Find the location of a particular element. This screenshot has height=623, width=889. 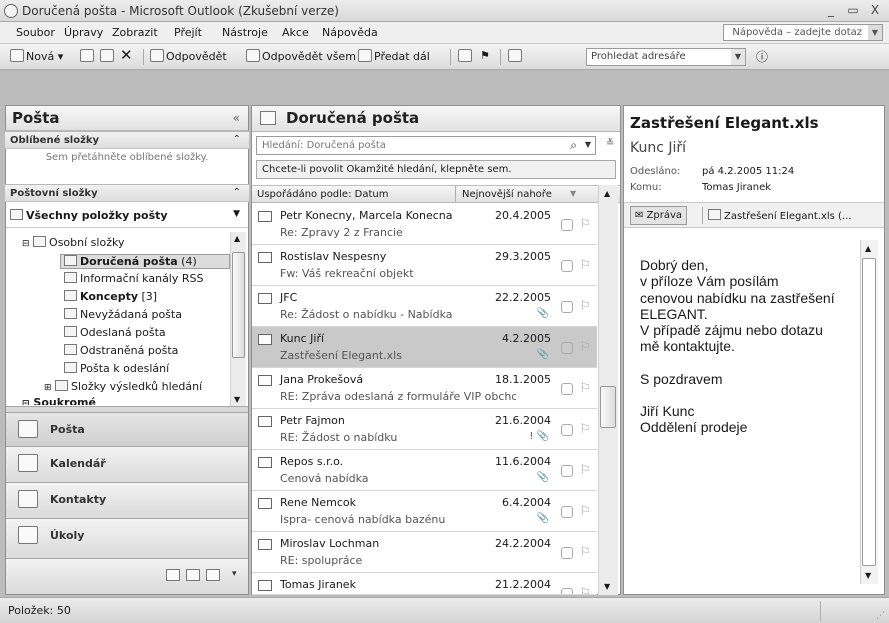

collapse-pane-button: « is located at coordinates (236, 118).